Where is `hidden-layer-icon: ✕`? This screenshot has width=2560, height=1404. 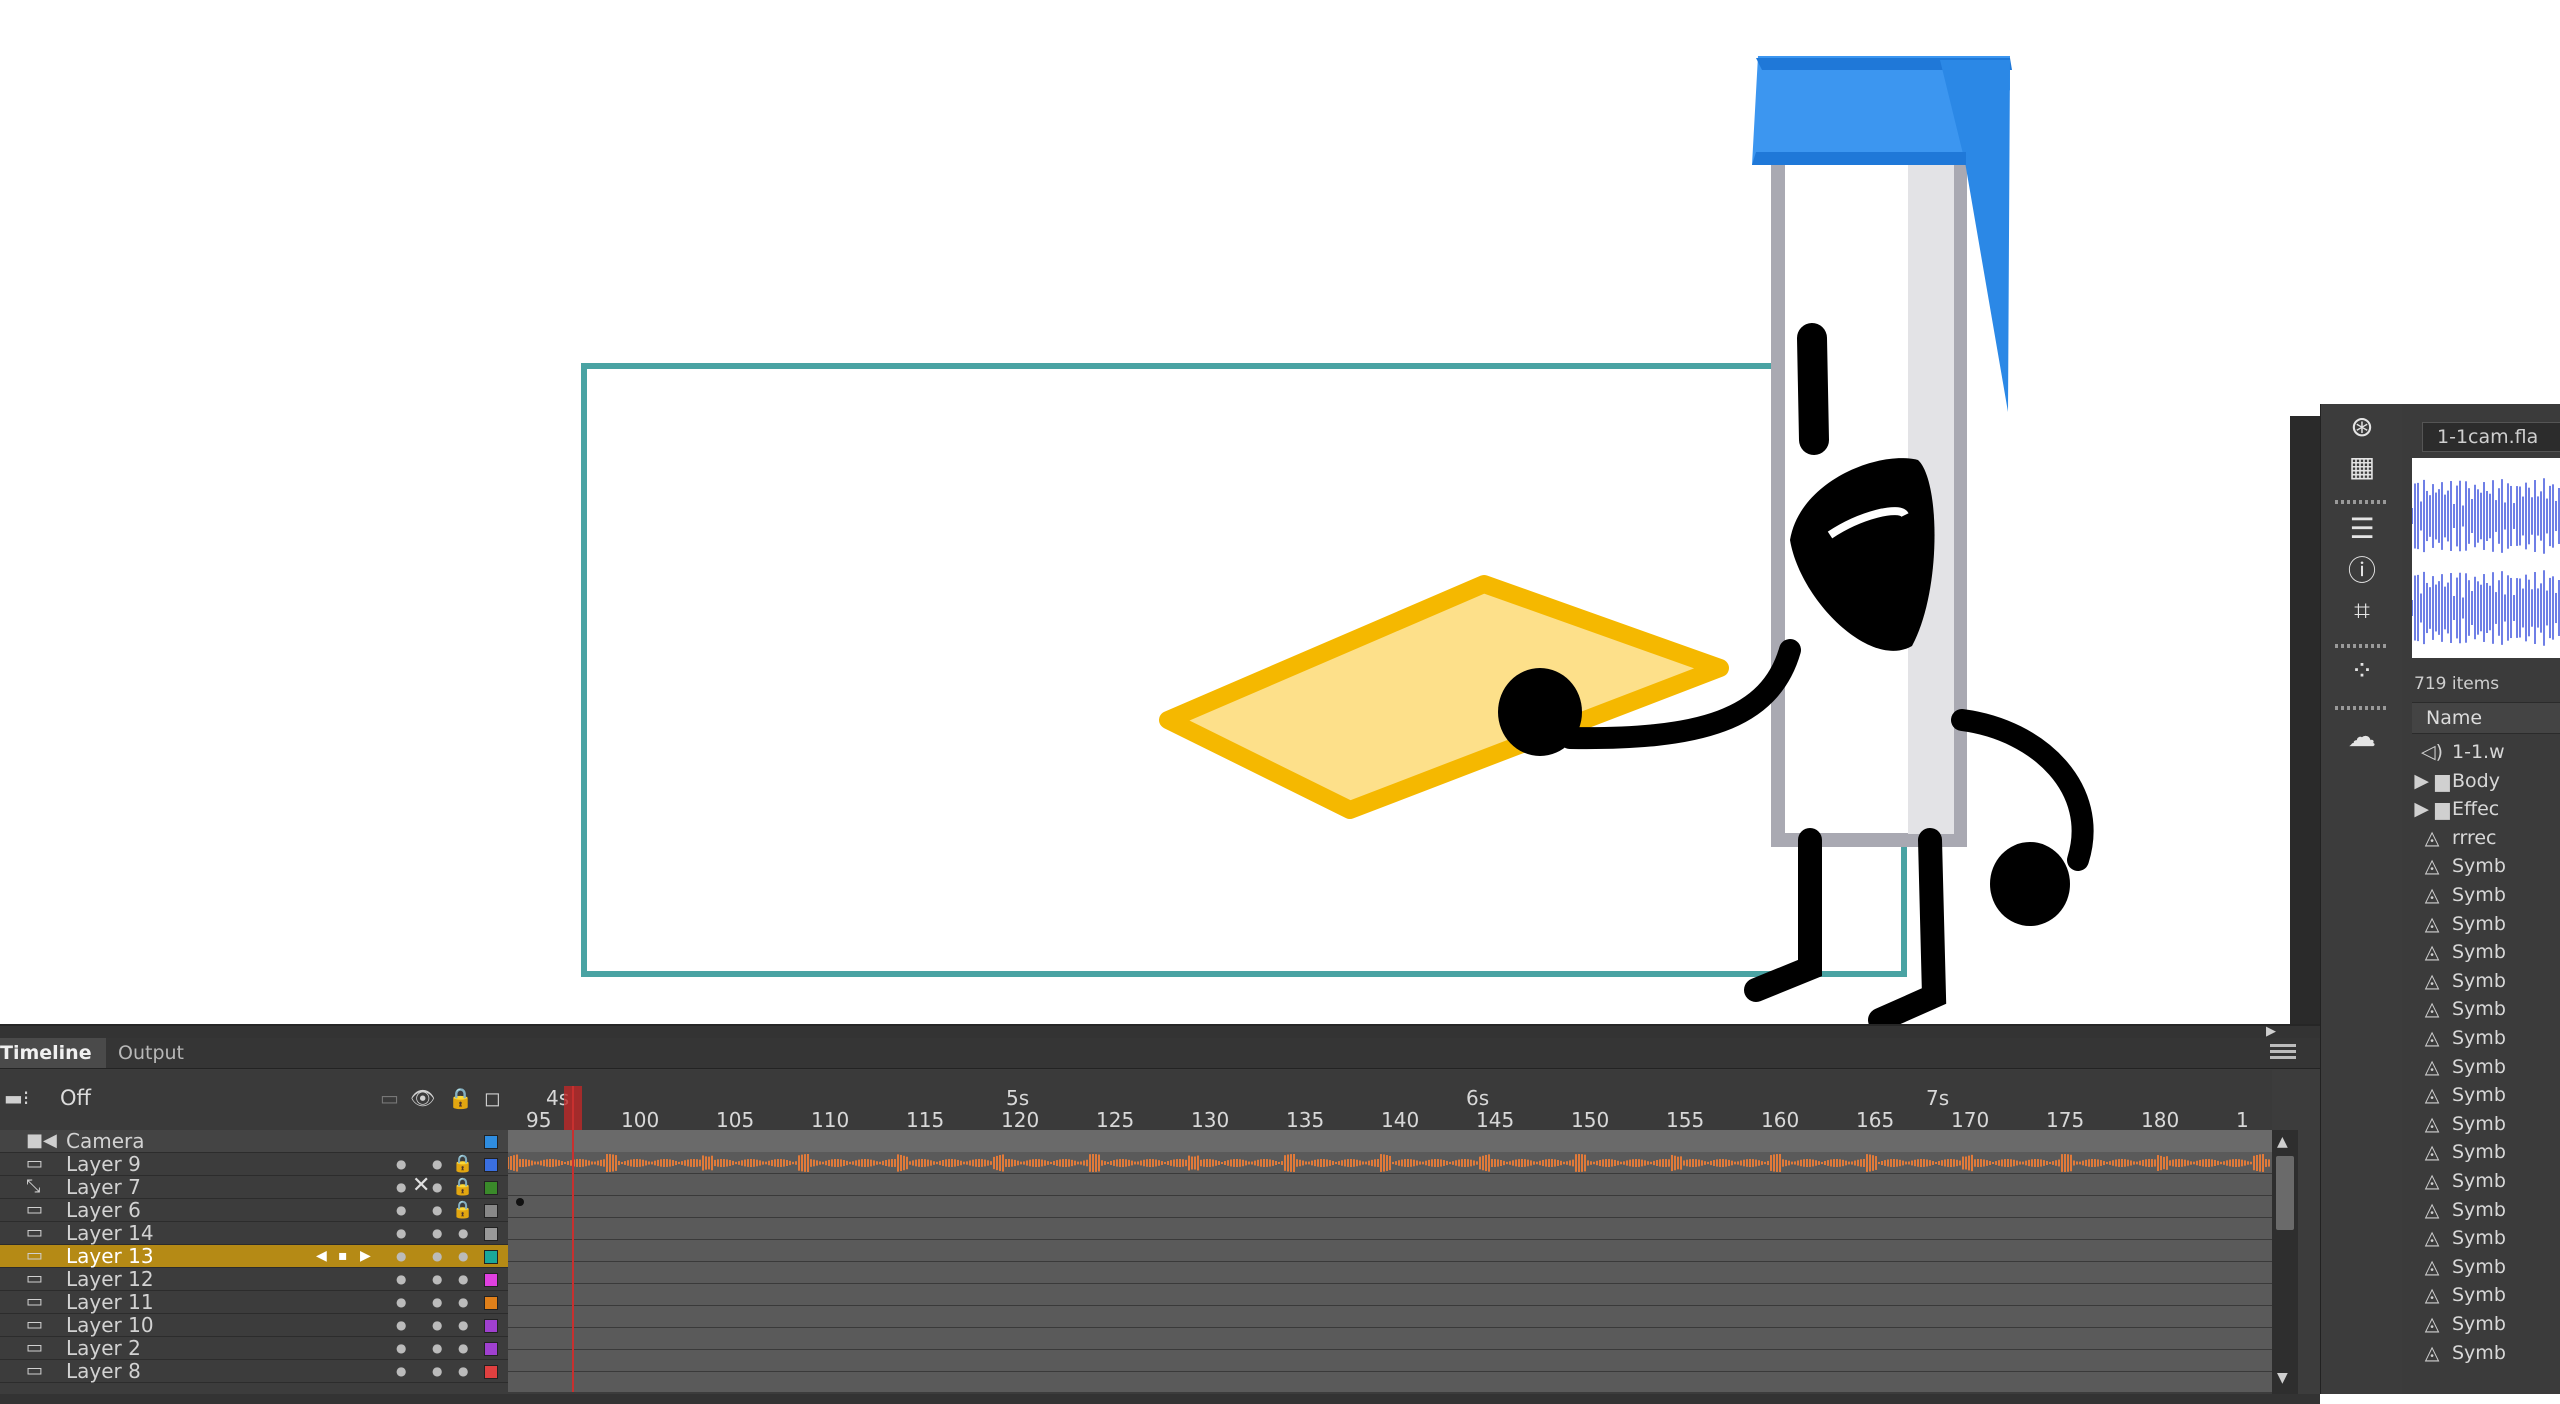 hidden-layer-icon: ✕ is located at coordinates (421, 1186).